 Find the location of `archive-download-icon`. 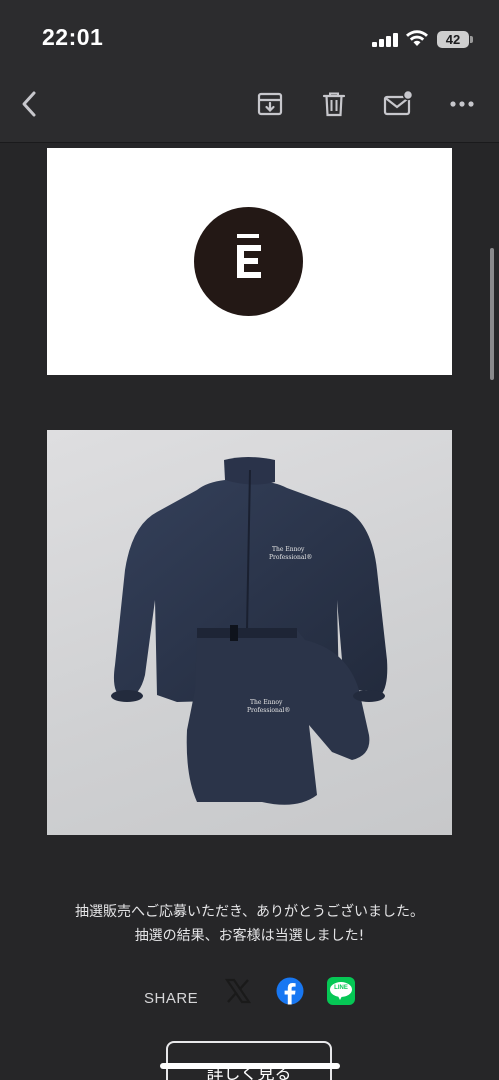

archive-download-icon is located at coordinates (270, 104).